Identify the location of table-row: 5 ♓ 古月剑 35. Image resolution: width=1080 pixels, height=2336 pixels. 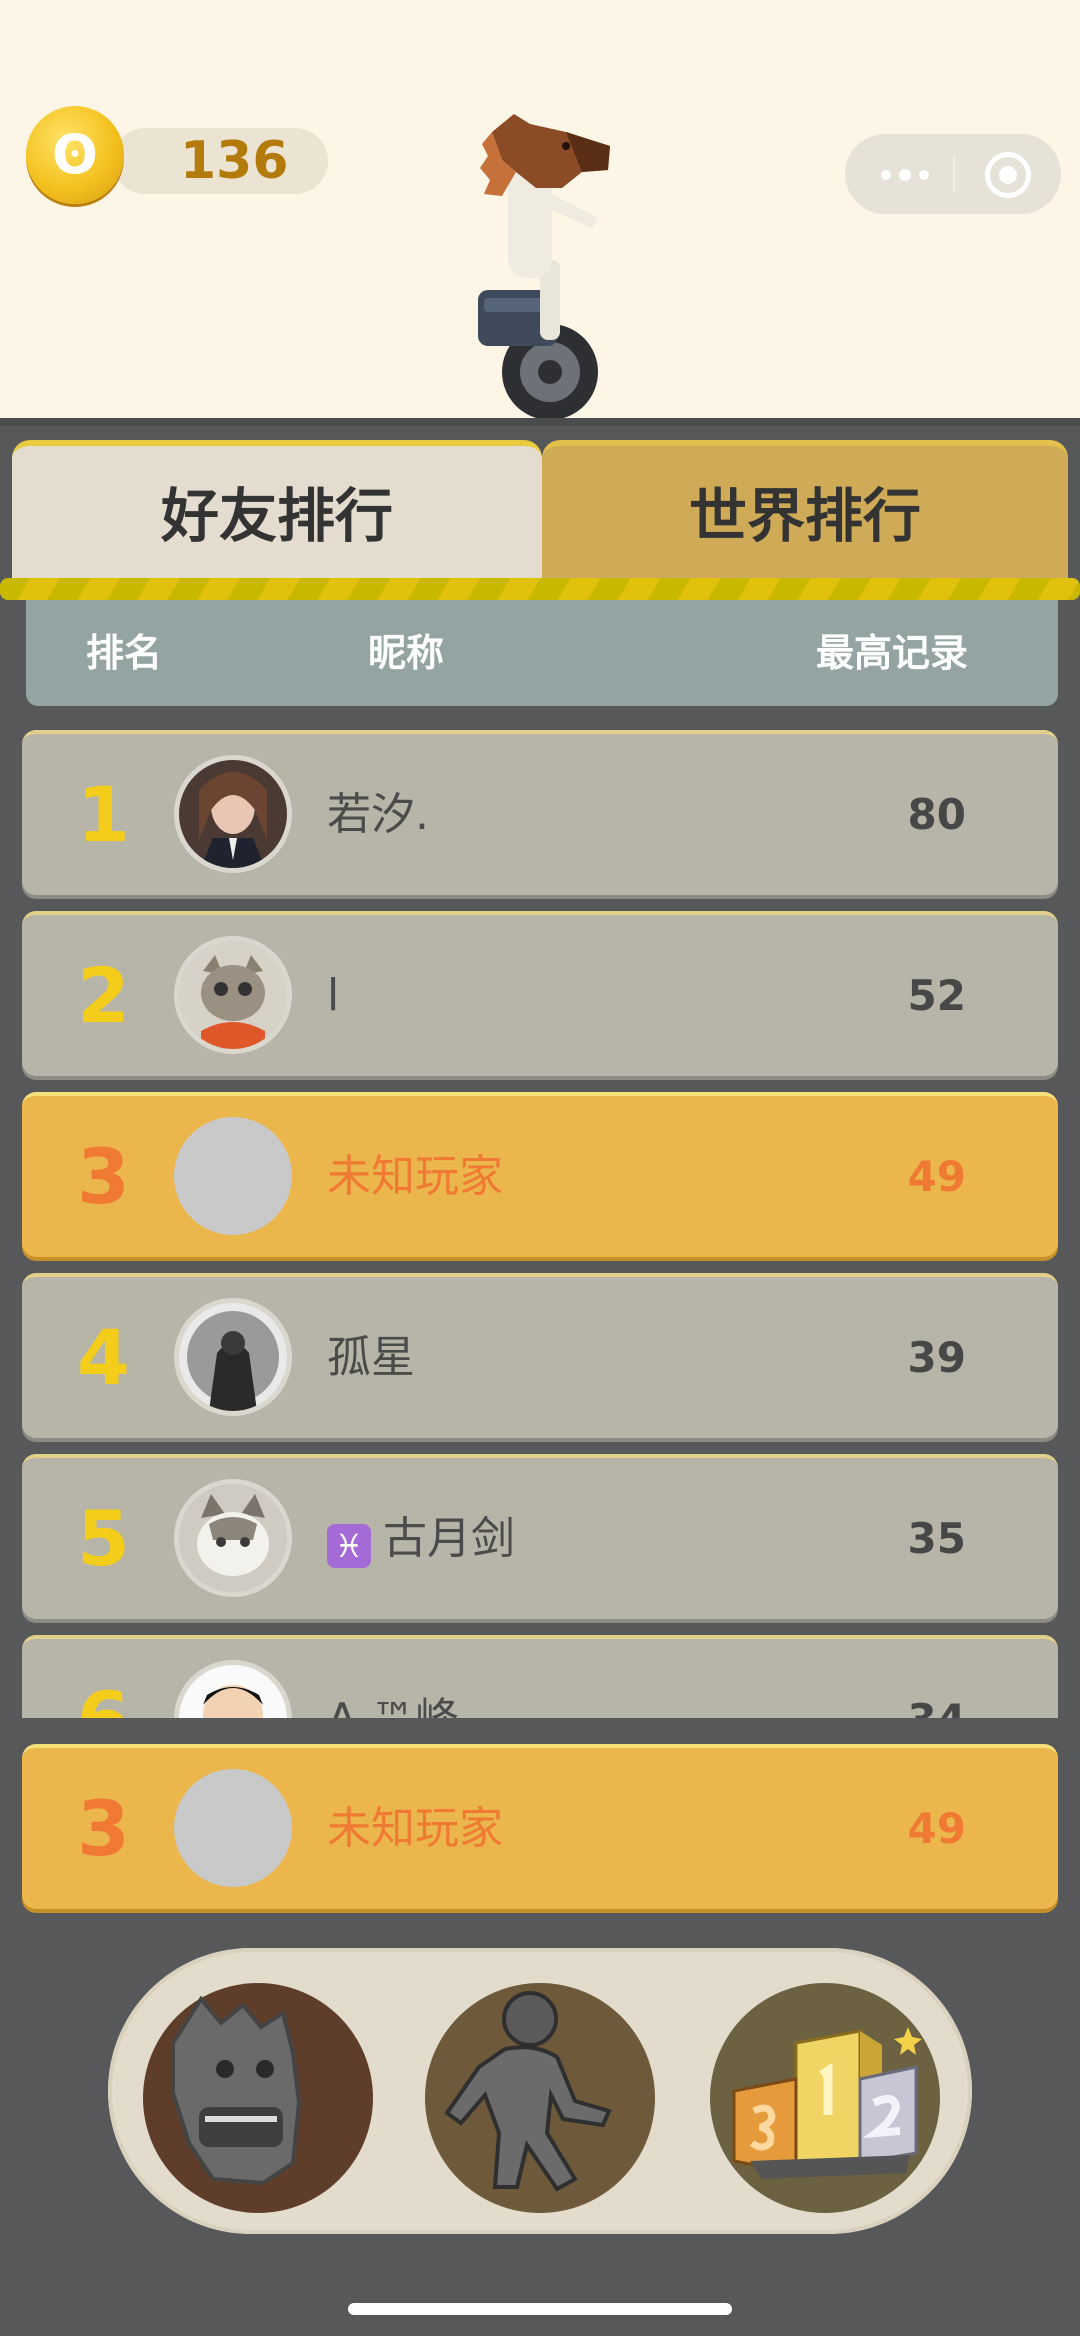
(540, 1536).